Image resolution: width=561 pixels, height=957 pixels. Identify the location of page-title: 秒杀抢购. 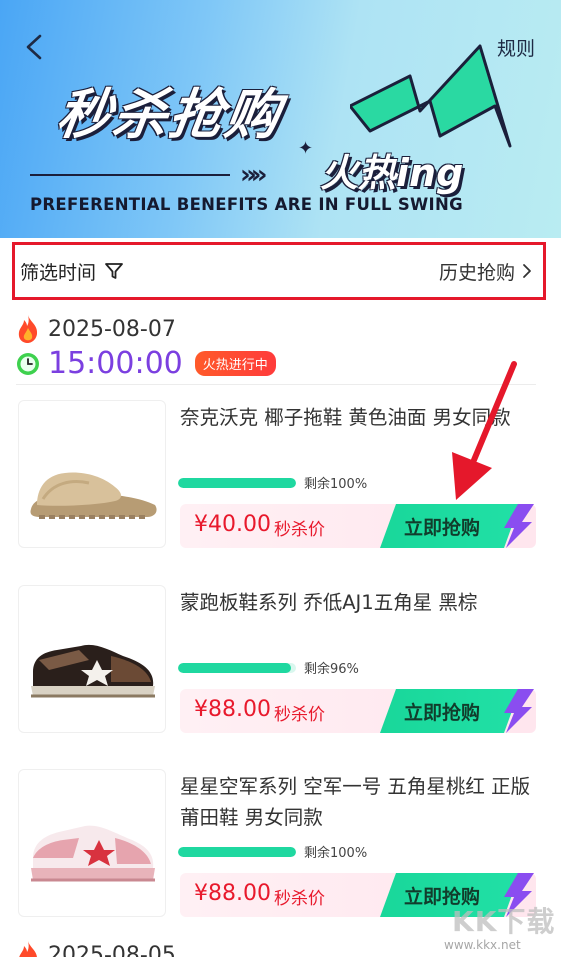
(169, 114).